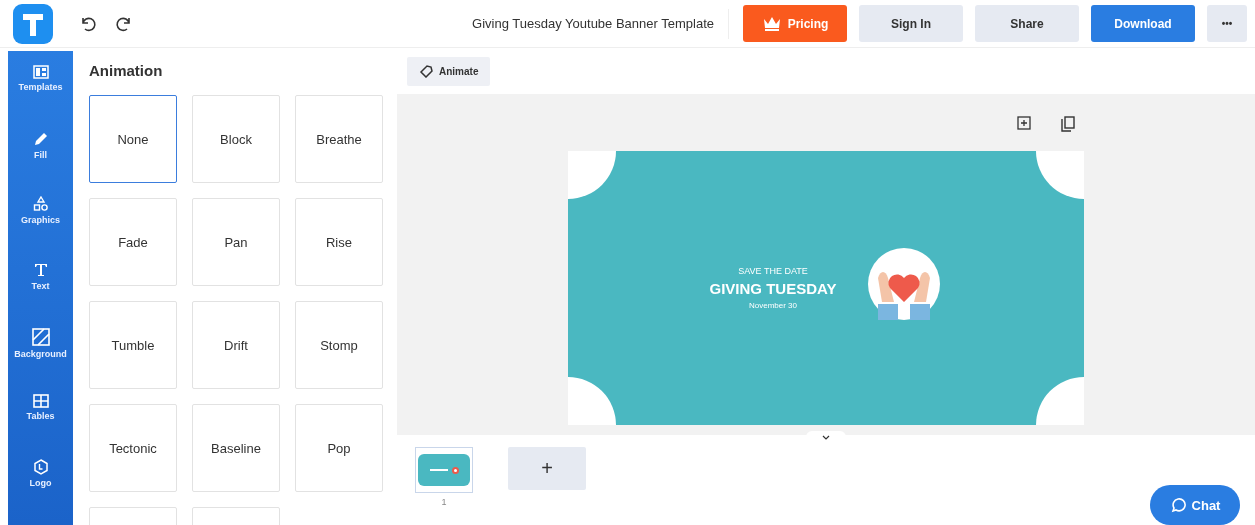  Describe the element at coordinates (593, 23) in the screenshot. I see `document-title: Giving Tuesday Youtube Banner Template` at that location.